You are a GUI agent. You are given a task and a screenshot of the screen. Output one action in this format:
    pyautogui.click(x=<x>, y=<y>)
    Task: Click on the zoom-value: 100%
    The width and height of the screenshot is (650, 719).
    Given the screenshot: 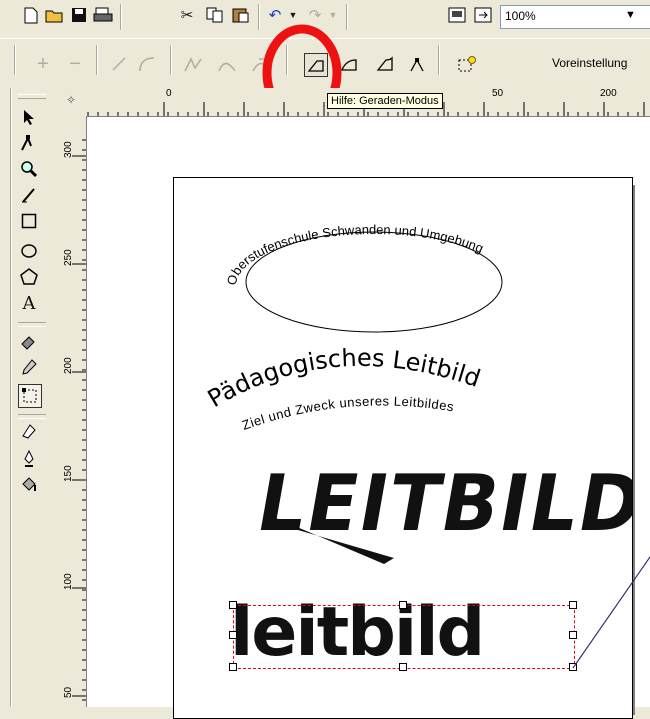 What is the action you would take?
    pyautogui.click(x=520, y=16)
    